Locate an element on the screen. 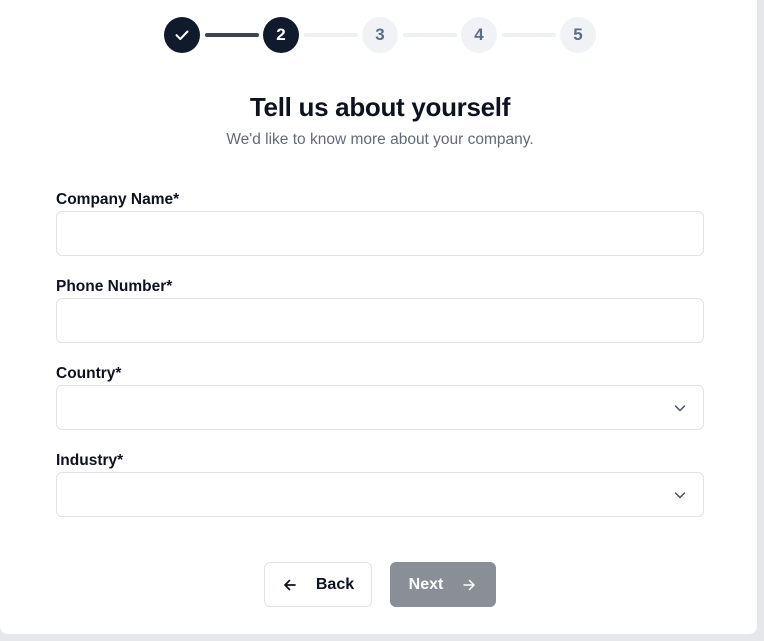 This screenshot has height=641, width=764. step-1-completed is located at coordinates (182, 35).